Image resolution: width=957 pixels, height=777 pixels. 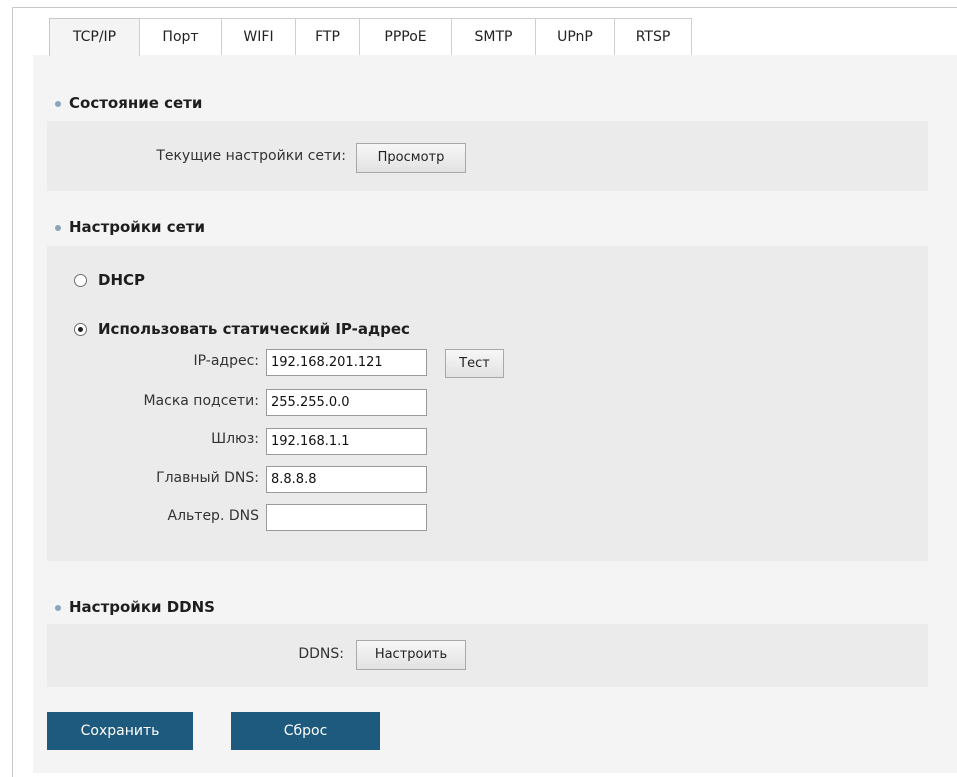 What do you see at coordinates (137, 227) in the screenshot?
I see `network-settings-title: Настройки сети` at bounding box center [137, 227].